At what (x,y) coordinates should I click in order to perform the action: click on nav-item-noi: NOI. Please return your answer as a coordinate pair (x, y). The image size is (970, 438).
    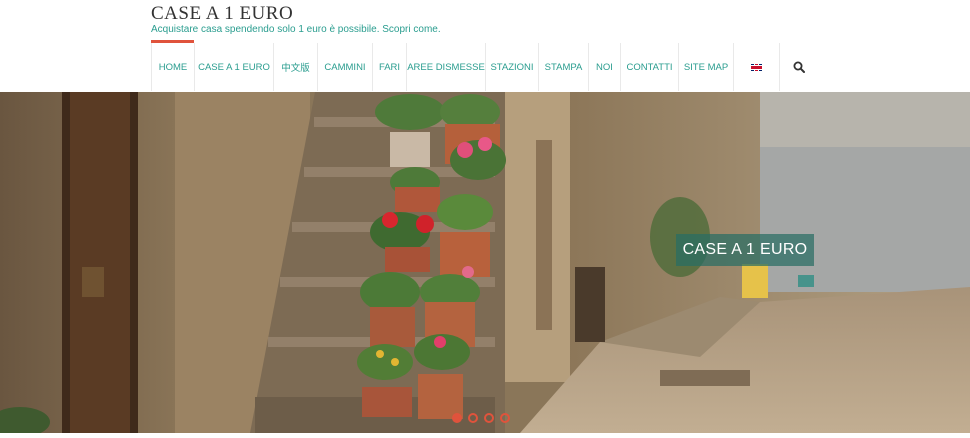
    Looking at the image, I should click on (604, 67).